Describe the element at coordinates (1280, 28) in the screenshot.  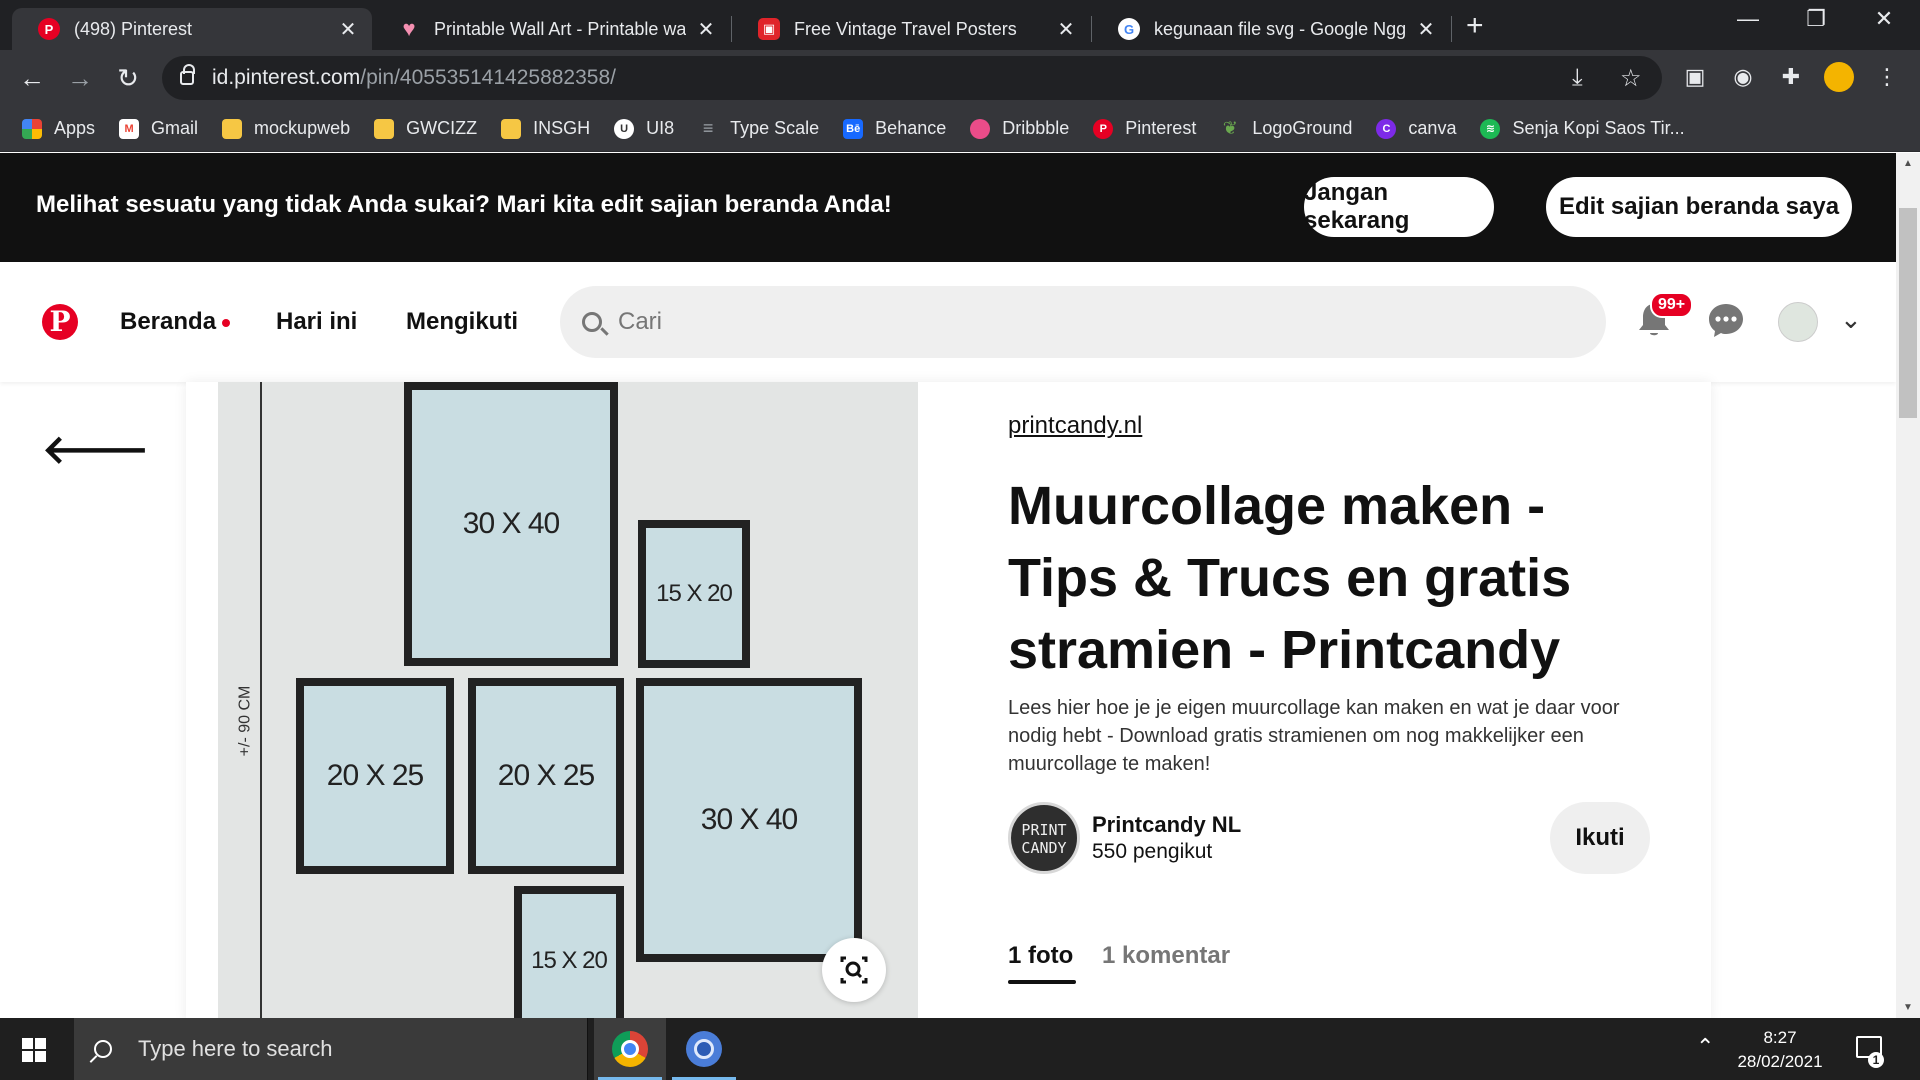
I see `tab-title: kegunaan file svg - Google Nggo` at that location.